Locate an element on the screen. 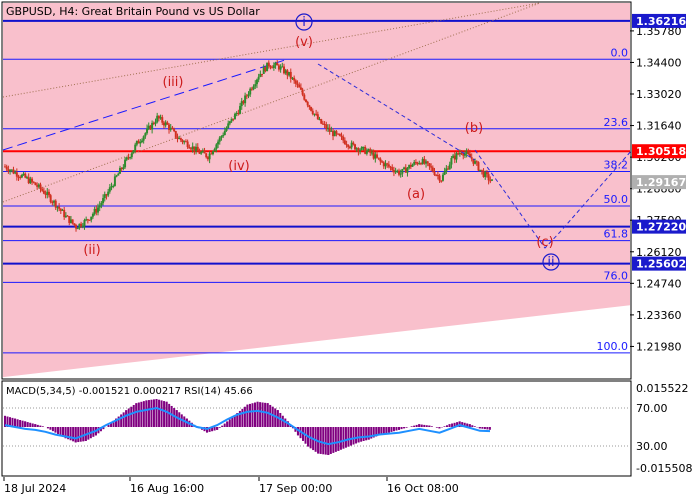 Image resolution: width=700 pixels, height=500 pixels. indicator-tick-label: 70.00 is located at coordinates (652, 408).